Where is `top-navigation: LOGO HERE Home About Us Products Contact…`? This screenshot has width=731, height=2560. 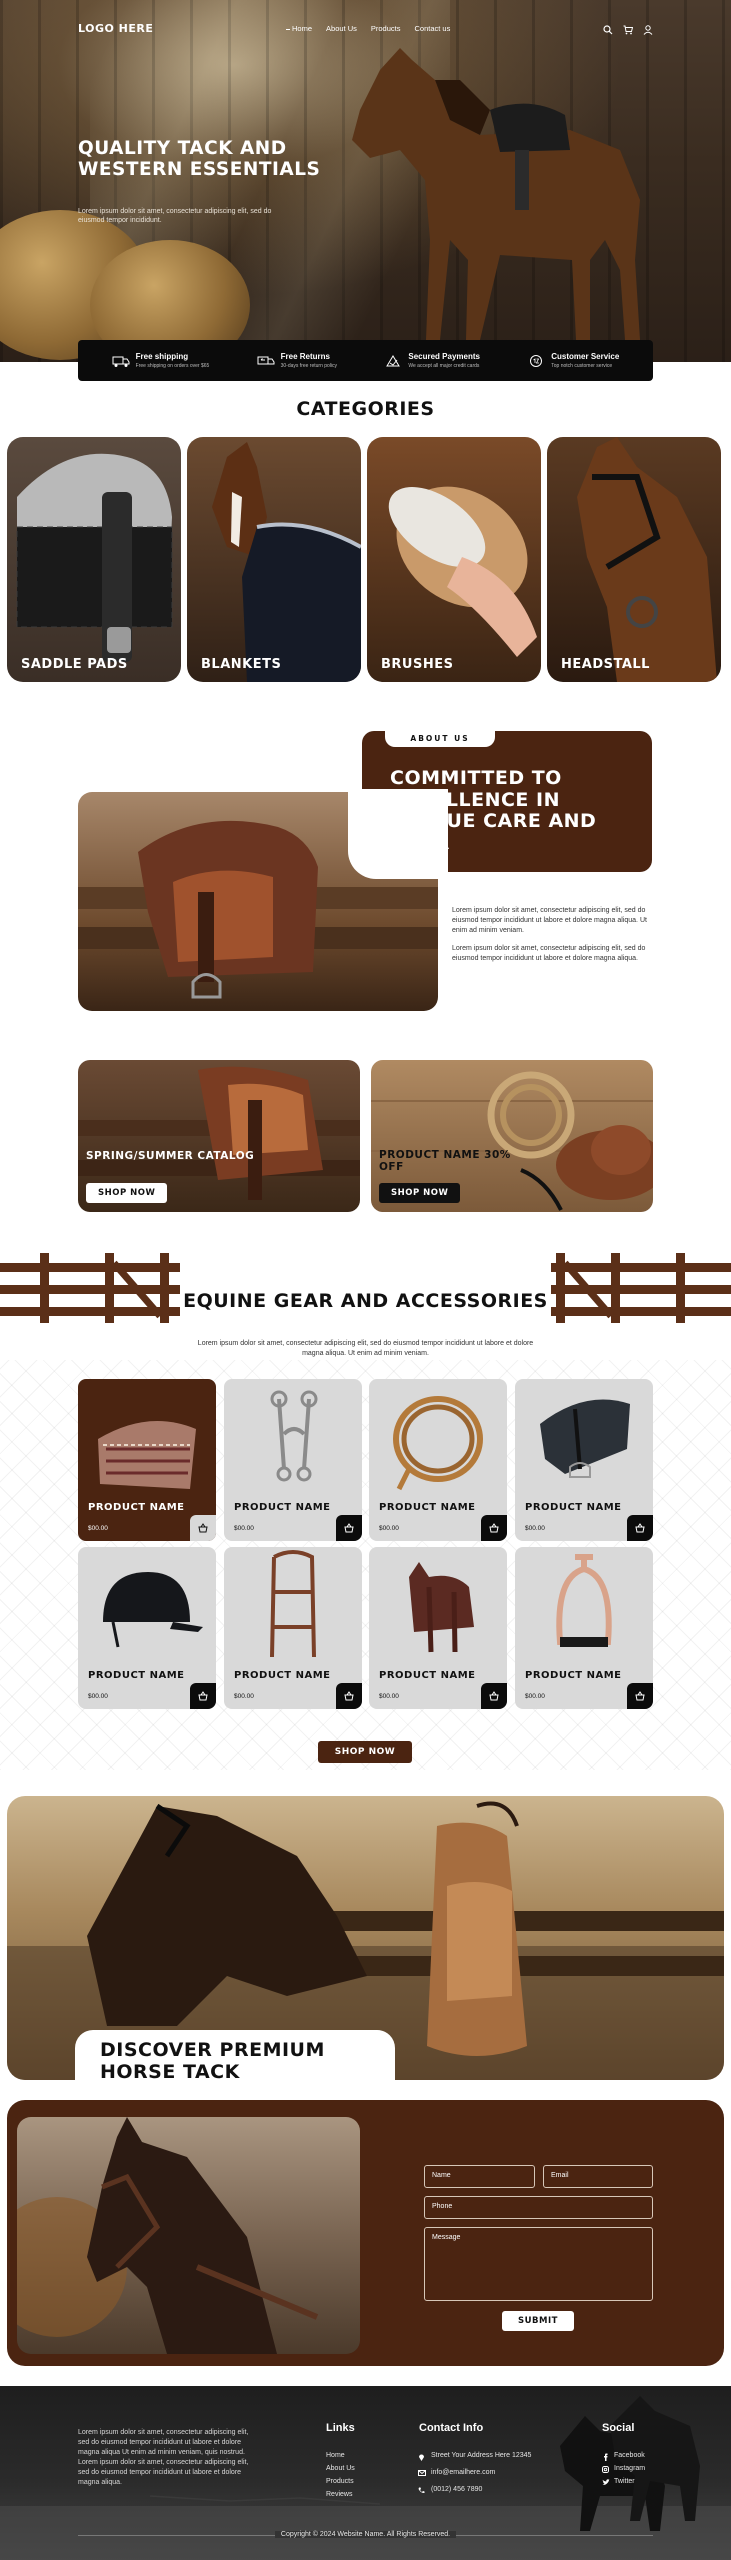 top-navigation: LOGO HERE Home About Us Products Contact… is located at coordinates (365, 30).